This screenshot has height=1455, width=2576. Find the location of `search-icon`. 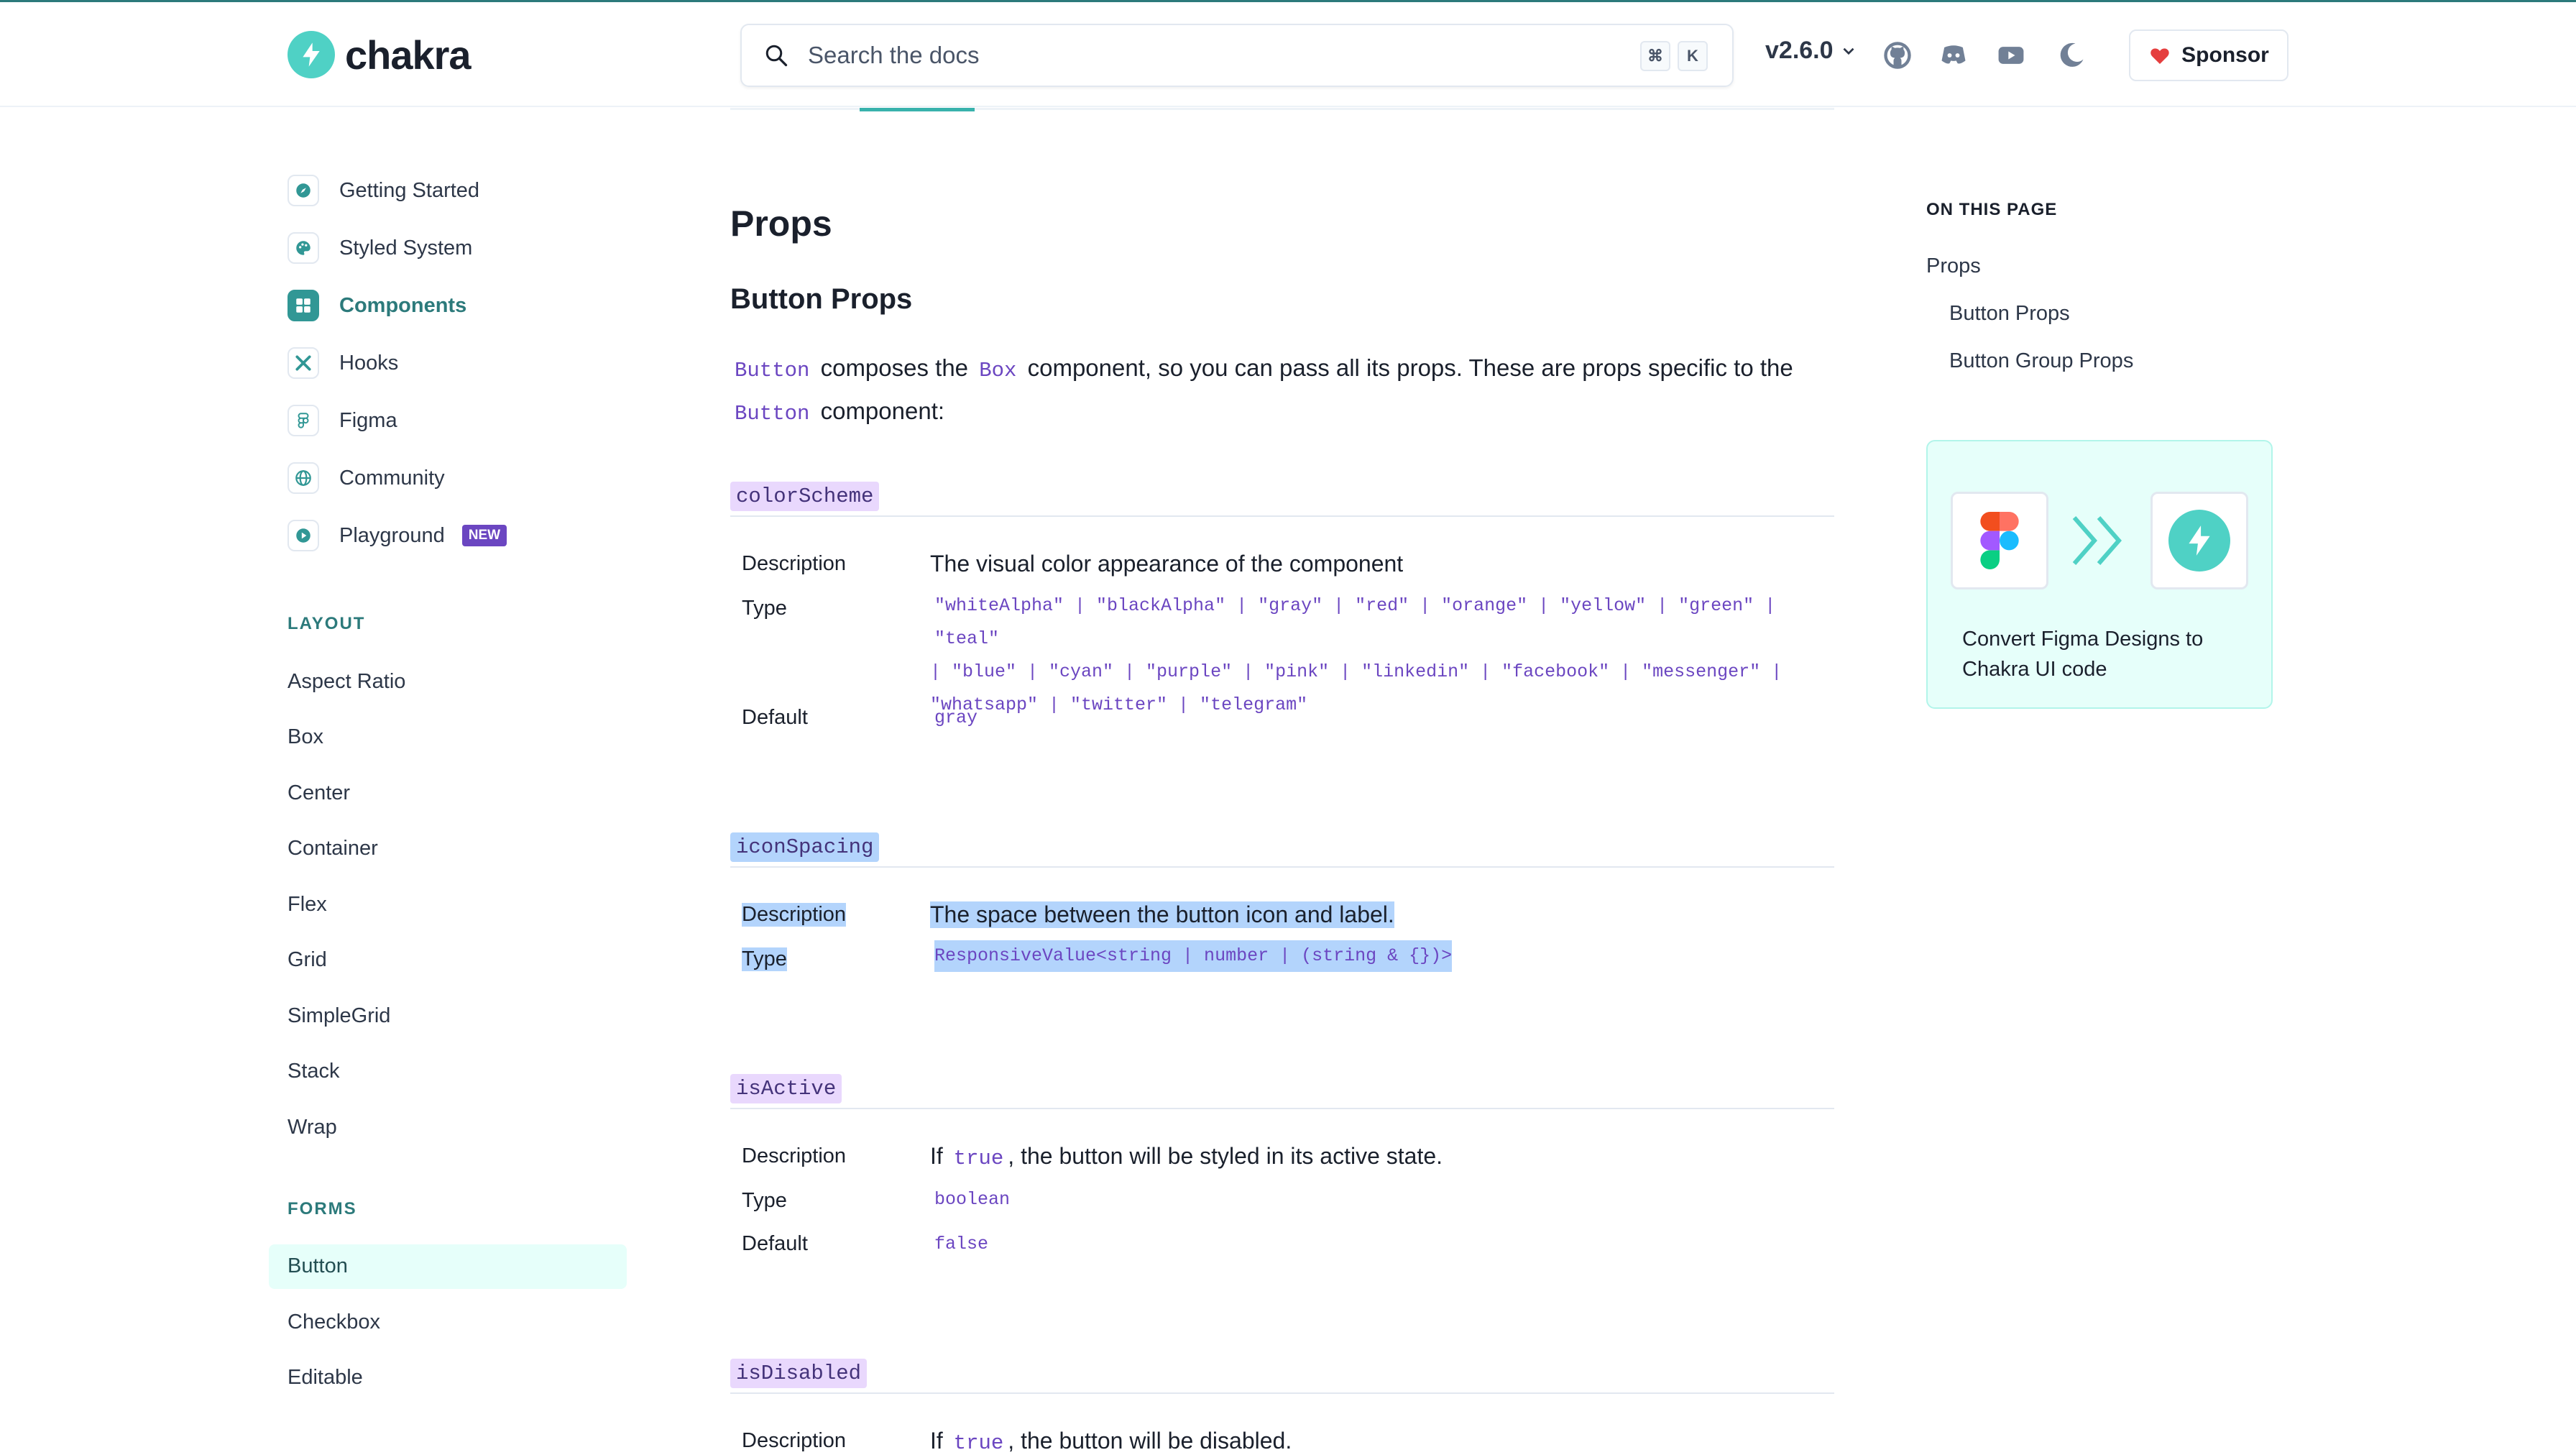

search-icon is located at coordinates (776, 56).